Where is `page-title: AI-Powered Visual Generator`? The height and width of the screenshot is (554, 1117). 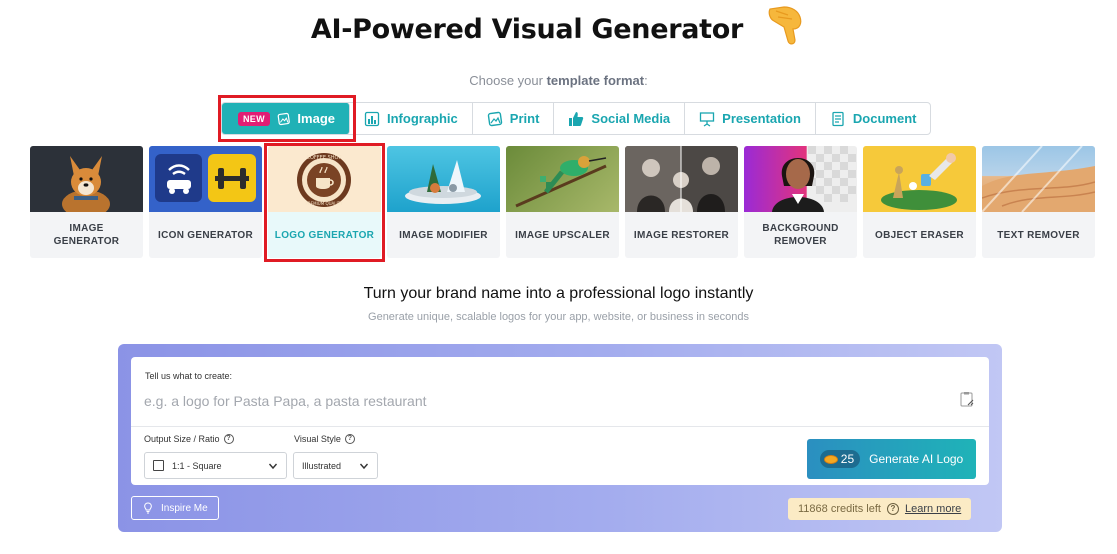 page-title: AI-Powered Visual Generator is located at coordinates (558, 26).